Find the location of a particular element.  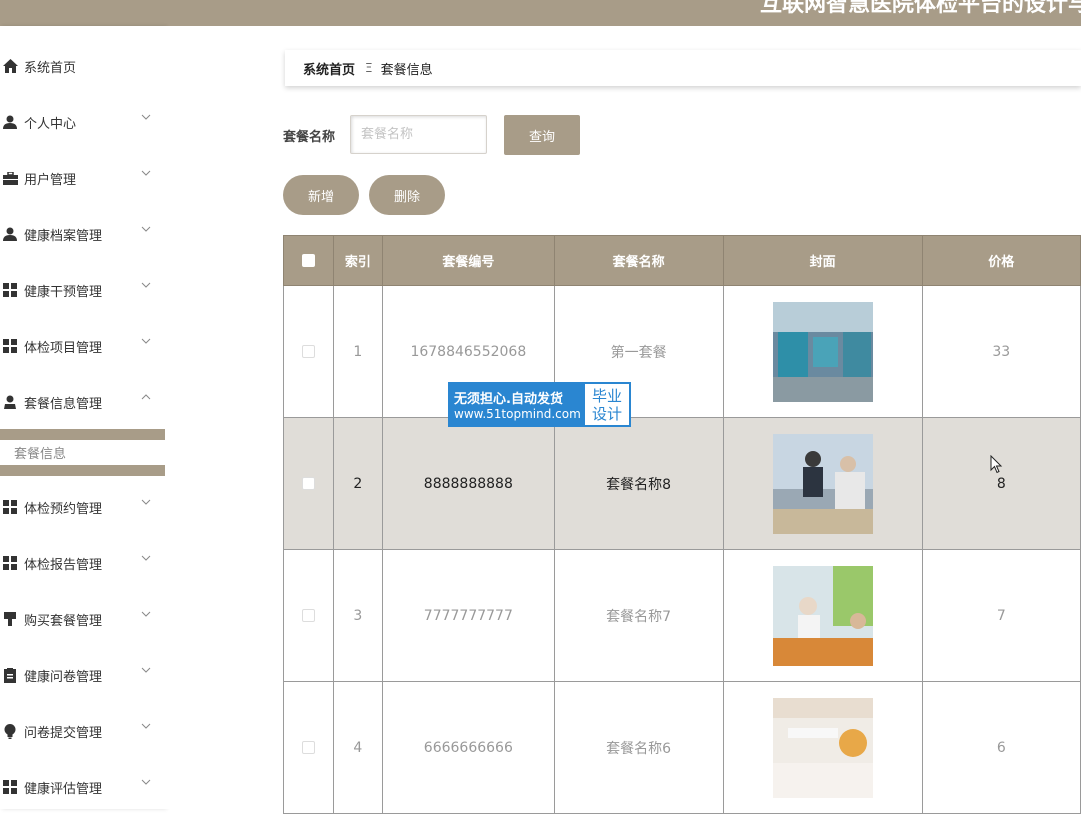

cell-name: 套餐名称8 is located at coordinates (638, 483).